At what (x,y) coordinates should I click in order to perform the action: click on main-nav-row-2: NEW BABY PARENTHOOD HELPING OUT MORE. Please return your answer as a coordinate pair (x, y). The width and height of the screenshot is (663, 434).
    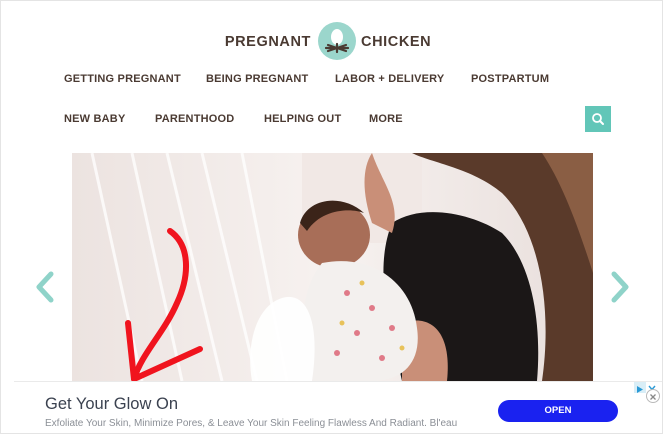
    Looking at the image, I should click on (331, 121).